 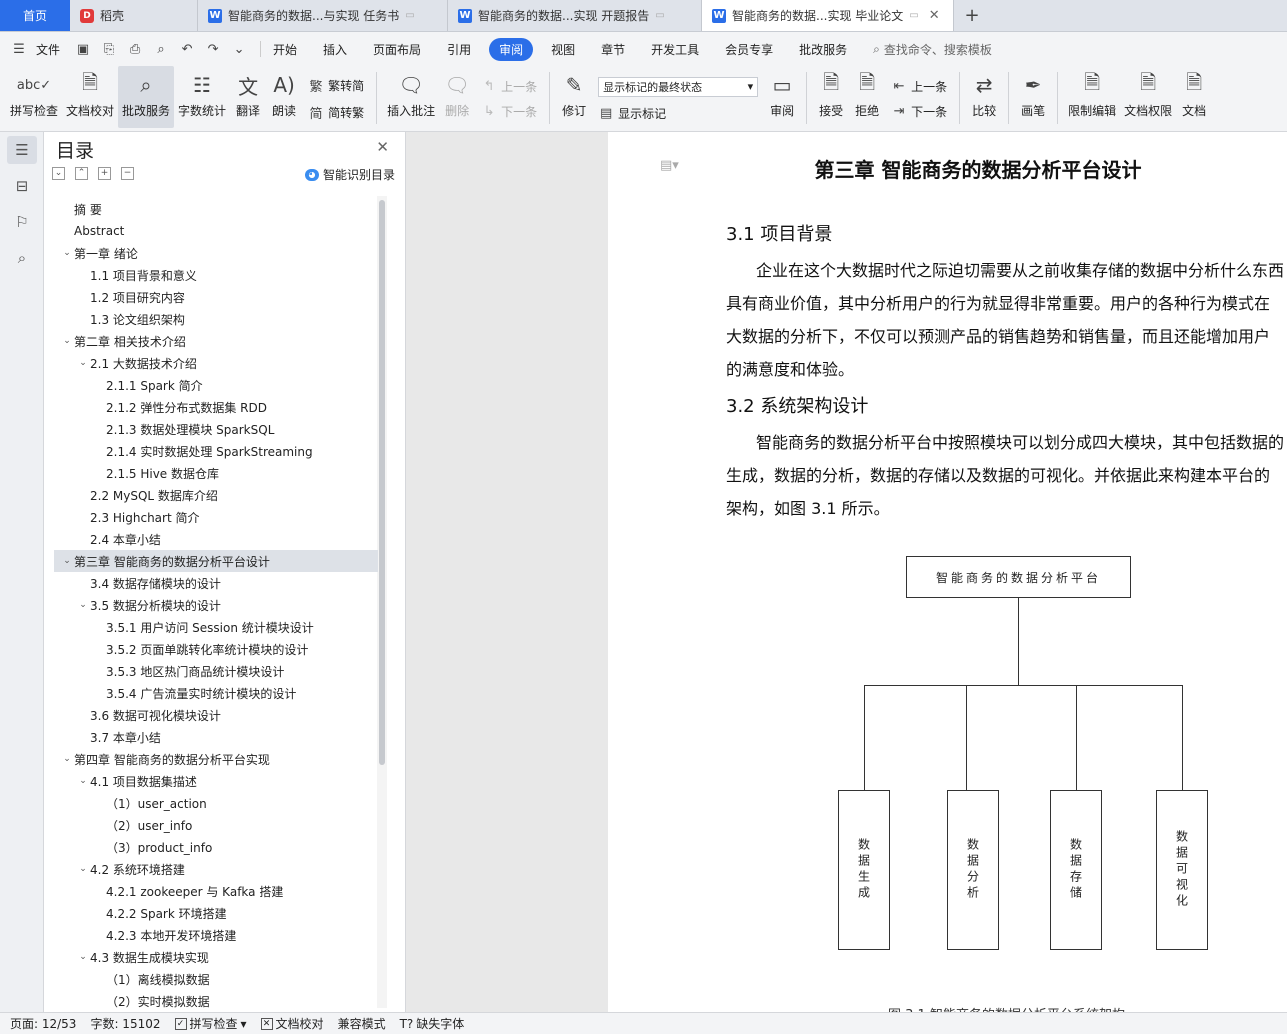 I want to click on toc-item: ⌄ 3.5 数据分析模块的设计, so click(x=216, y=605).